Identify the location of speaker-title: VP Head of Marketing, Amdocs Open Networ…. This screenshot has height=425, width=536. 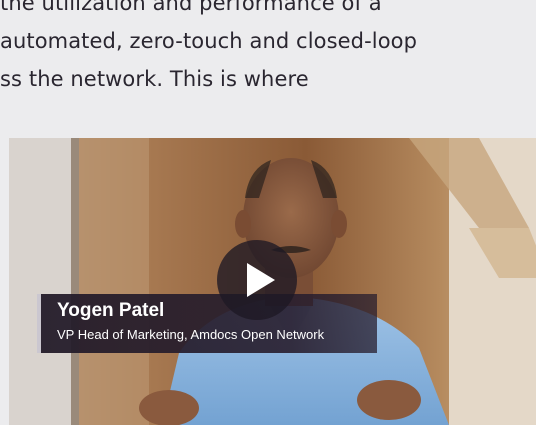
(191, 334).